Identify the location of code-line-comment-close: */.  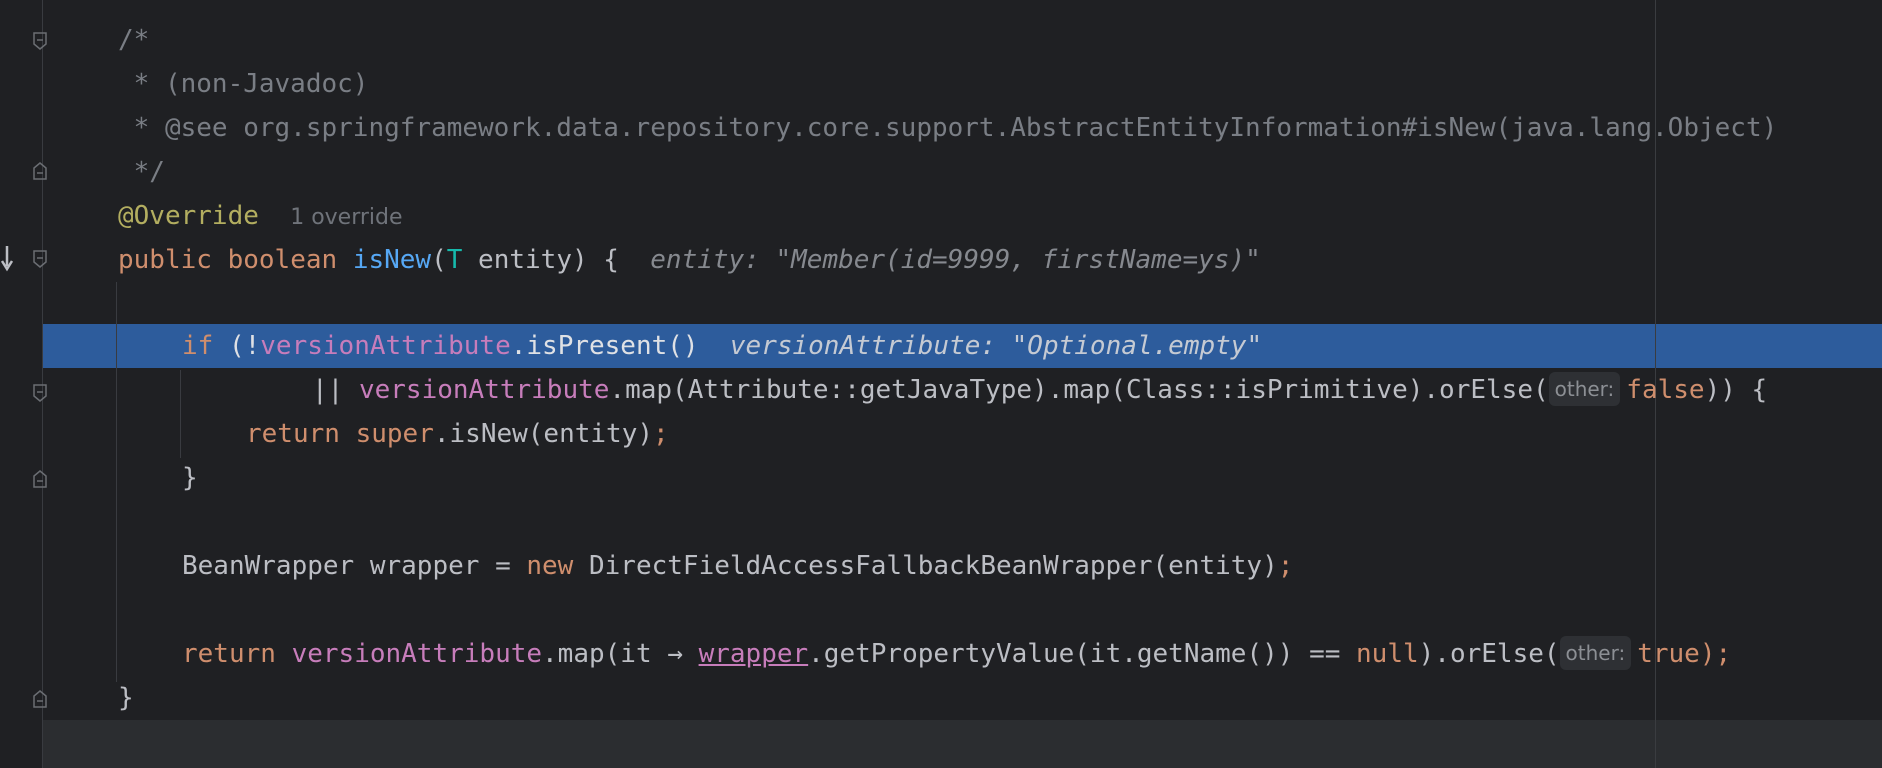
(141, 172).